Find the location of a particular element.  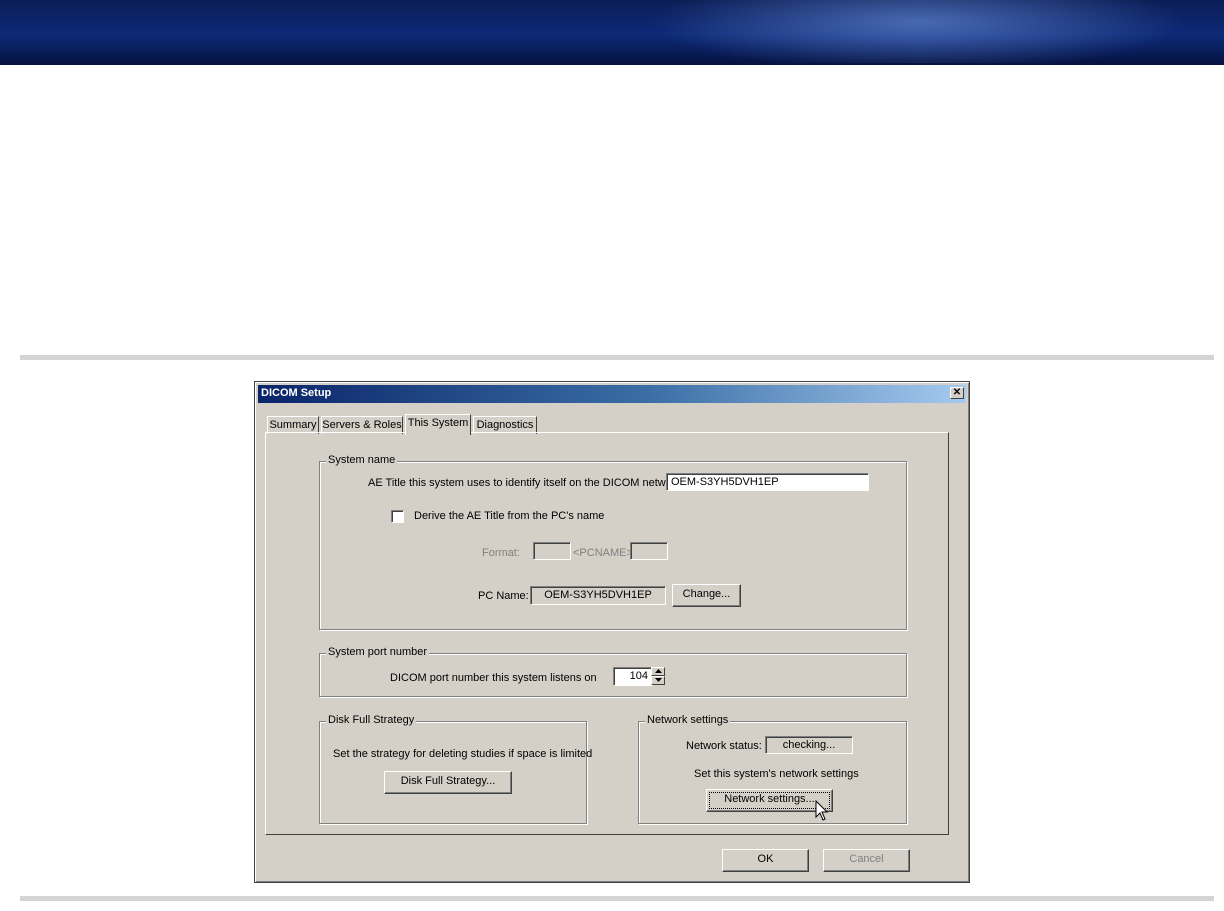

network-group-label: Network settings is located at coordinates (688, 720).